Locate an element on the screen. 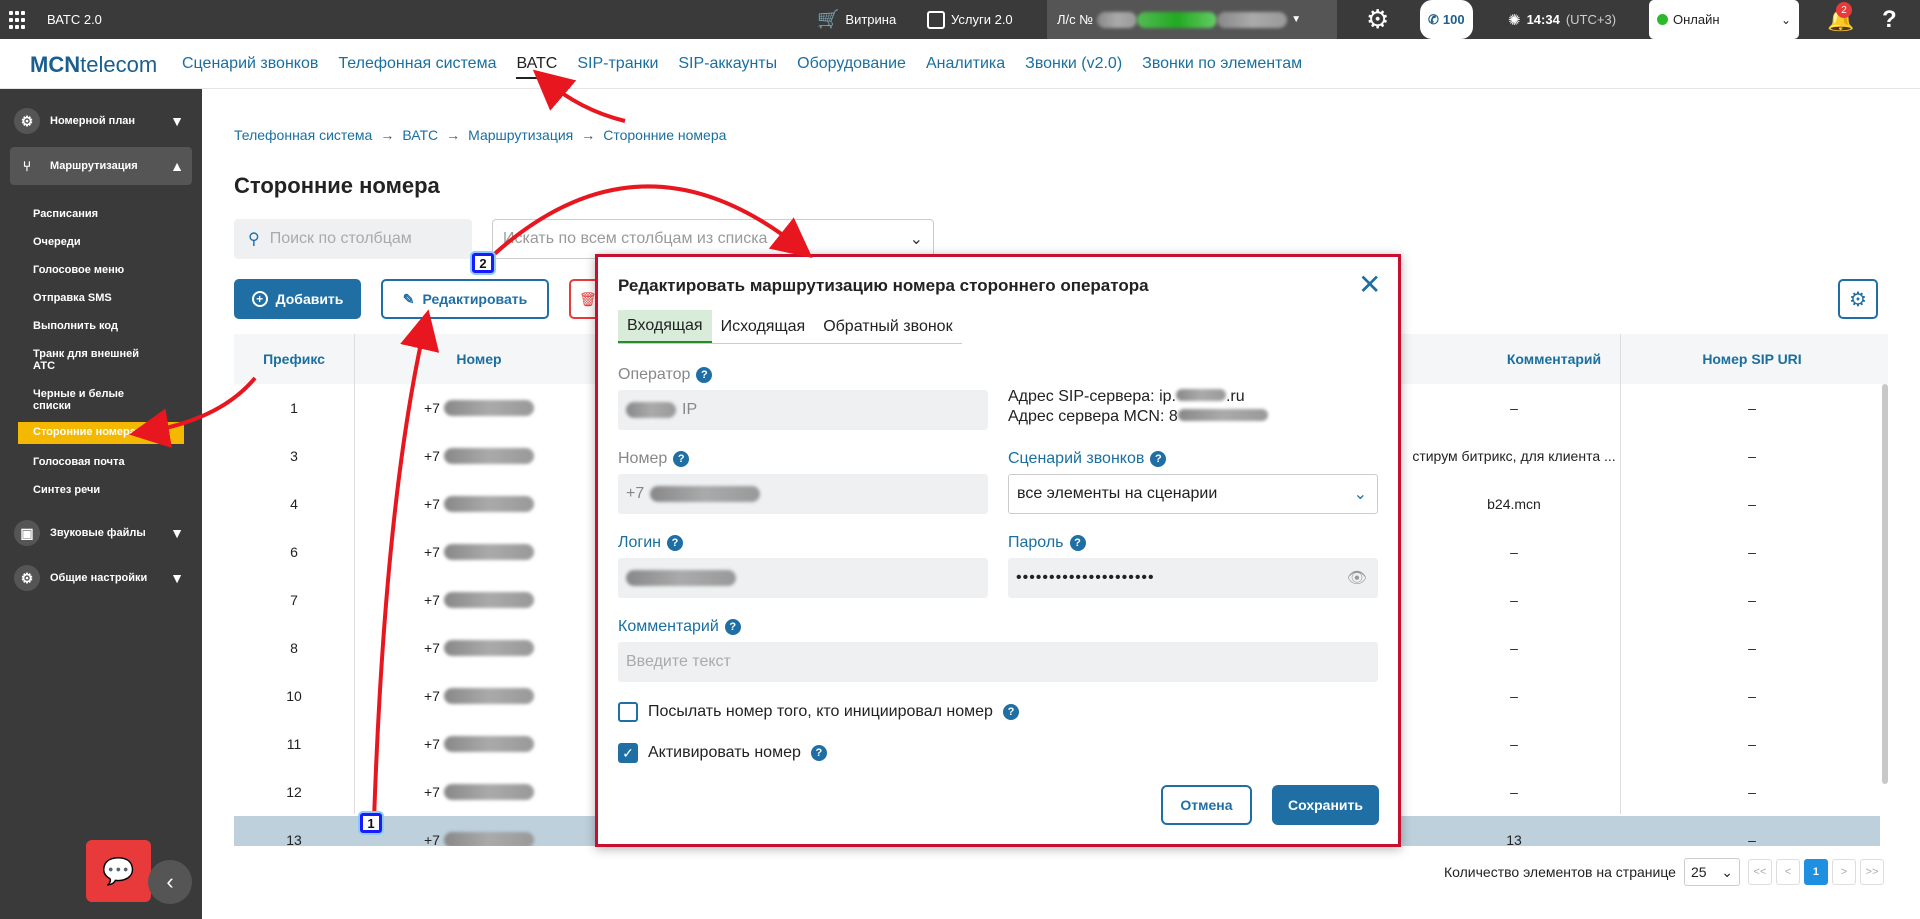 This screenshot has height=919, width=1920. status-select: Онлайн ⌄ is located at coordinates (1724, 19).